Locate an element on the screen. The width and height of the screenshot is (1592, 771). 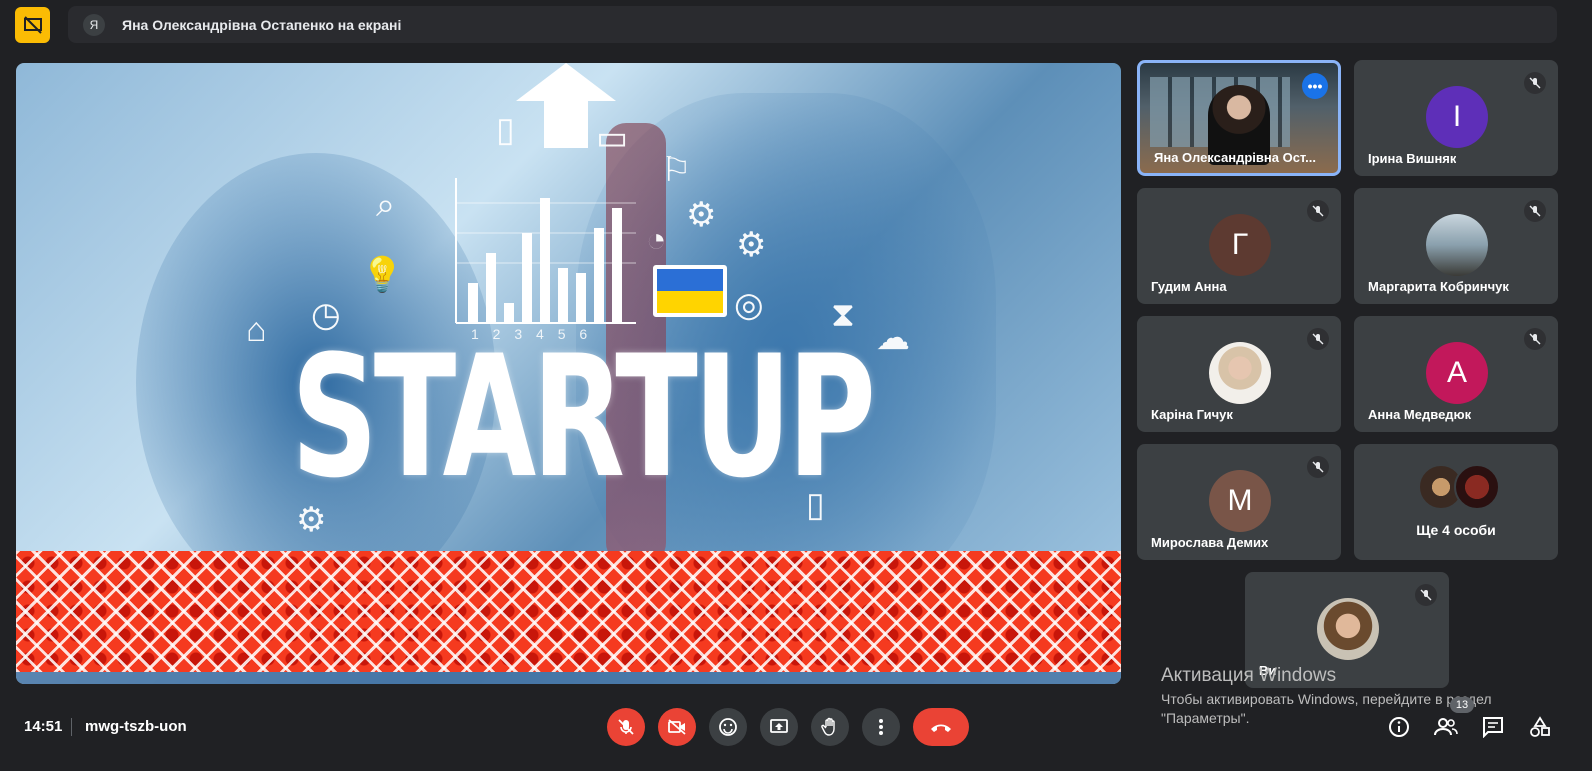
flag-icon: ⚐ is located at coordinates (676, 170).